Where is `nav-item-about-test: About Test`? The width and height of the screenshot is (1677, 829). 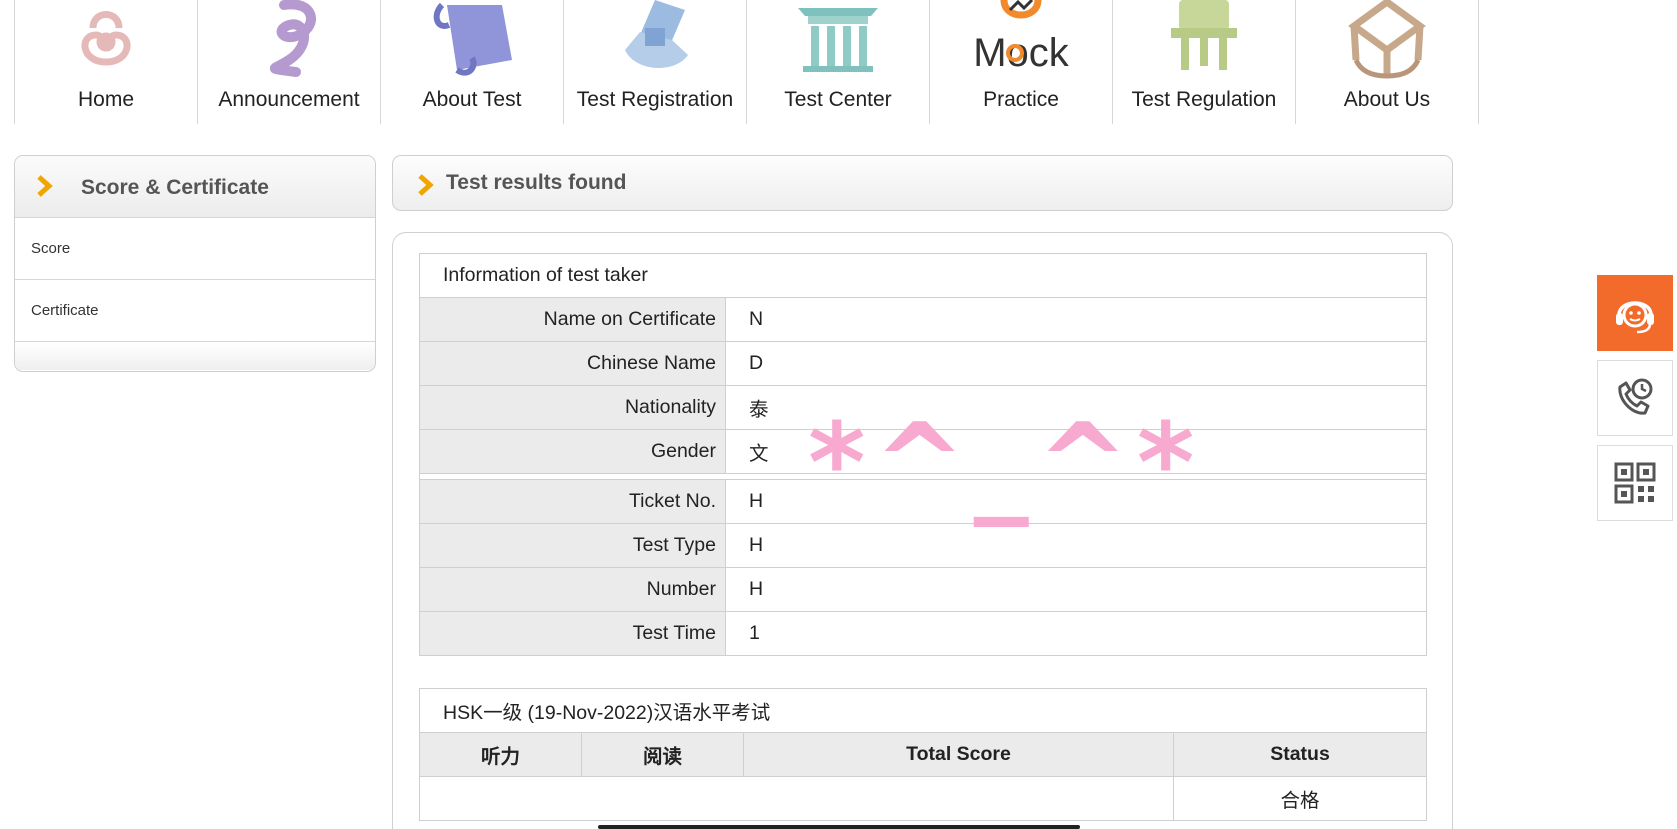
nav-item-about-test: About Test is located at coordinates (472, 62).